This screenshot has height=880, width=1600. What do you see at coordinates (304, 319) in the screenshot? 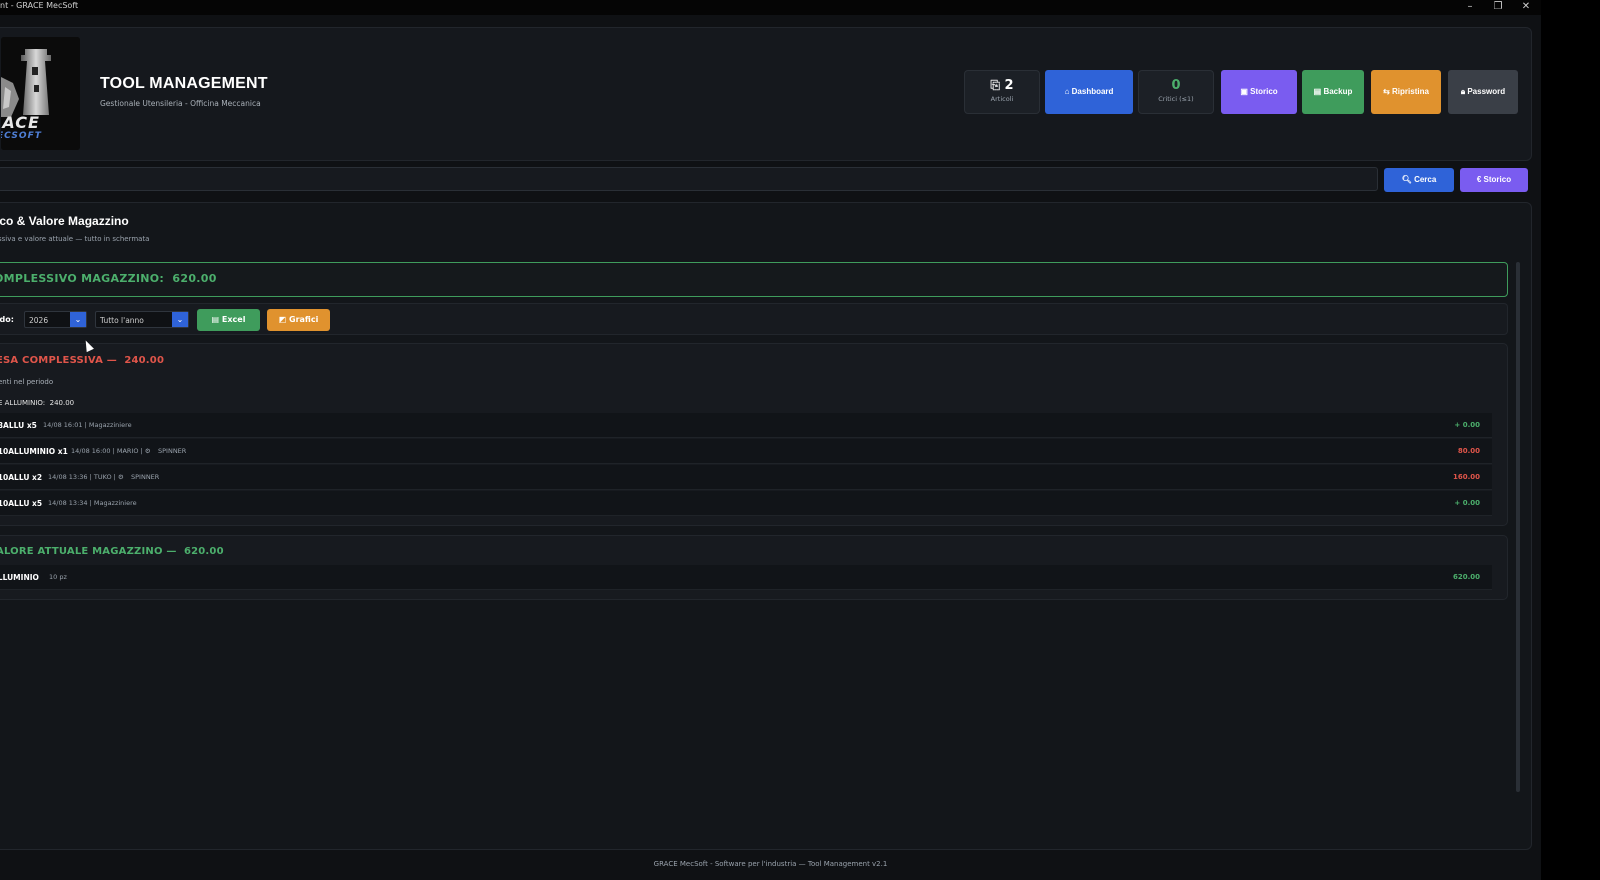
I see `grafici-label: Grafici` at bounding box center [304, 319].